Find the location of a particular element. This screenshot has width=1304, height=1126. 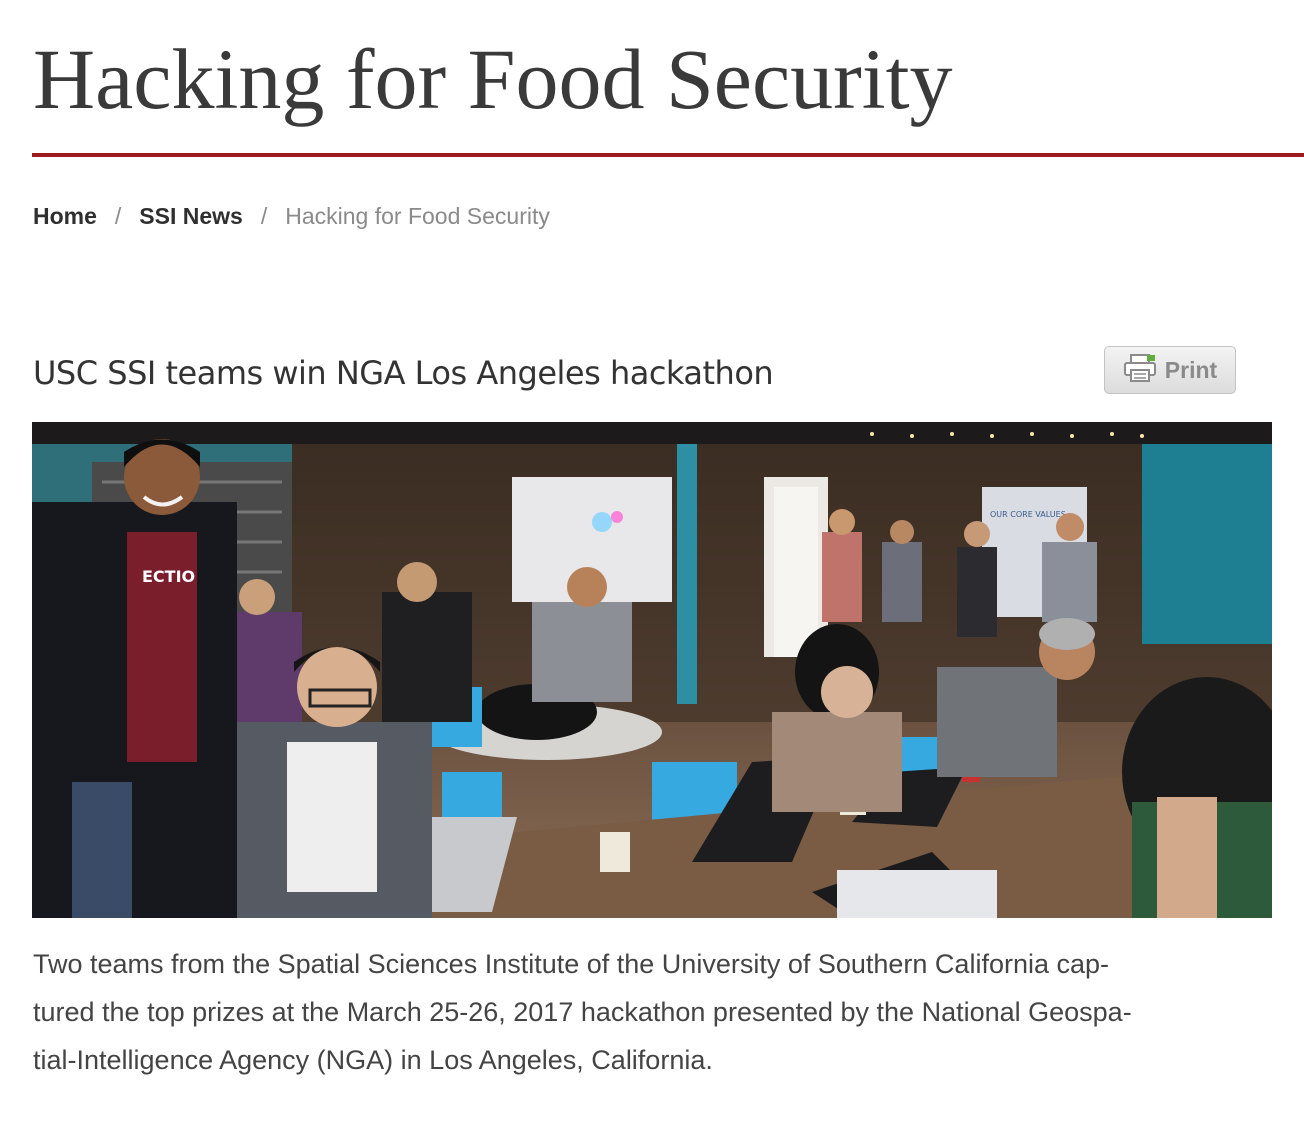

breadcrumb-current: Hacking for Food Security is located at coordinates (417, 216).